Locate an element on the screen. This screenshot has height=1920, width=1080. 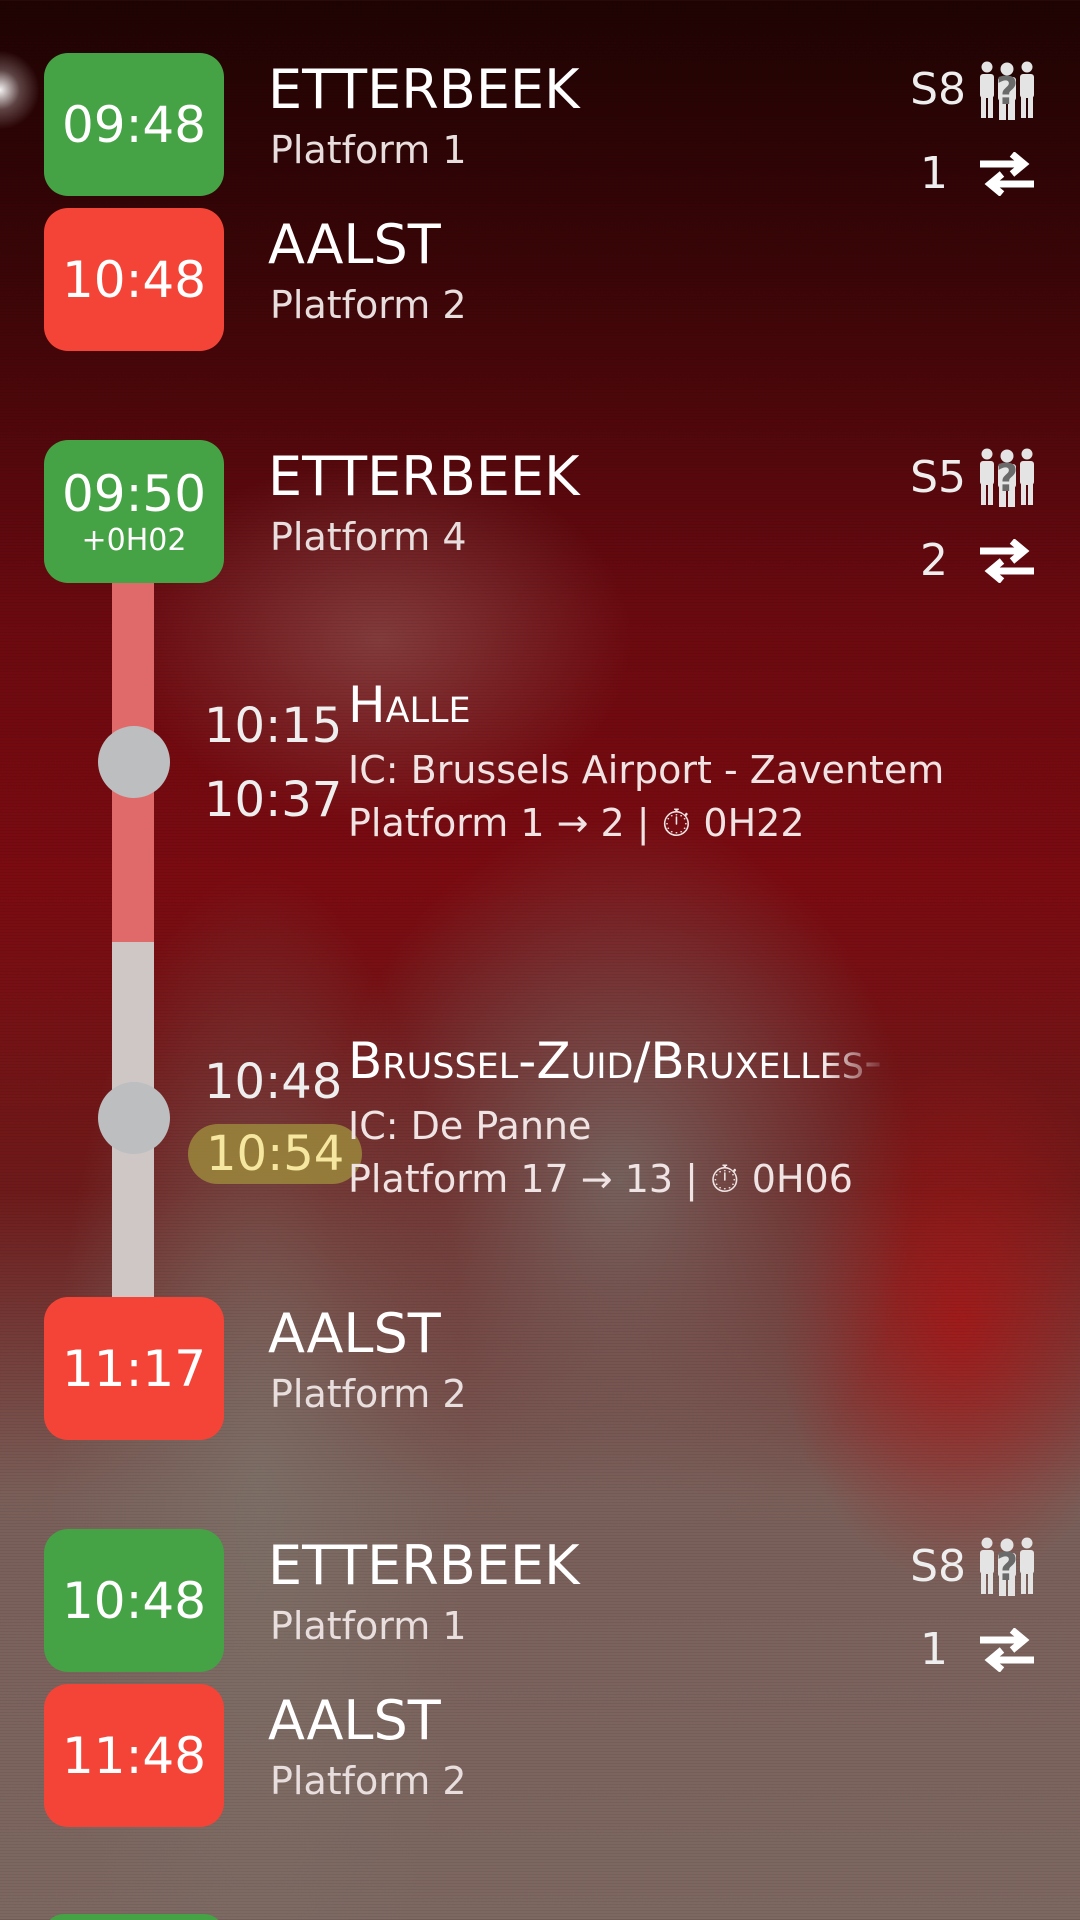
next-departure-badge-partial is located at coordinates (134, 1917).